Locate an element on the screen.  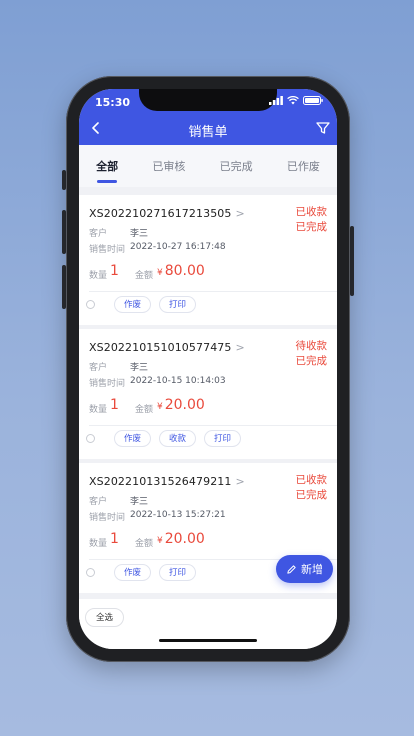
select-all-button: 全选 is located at coordinates (105, 617).